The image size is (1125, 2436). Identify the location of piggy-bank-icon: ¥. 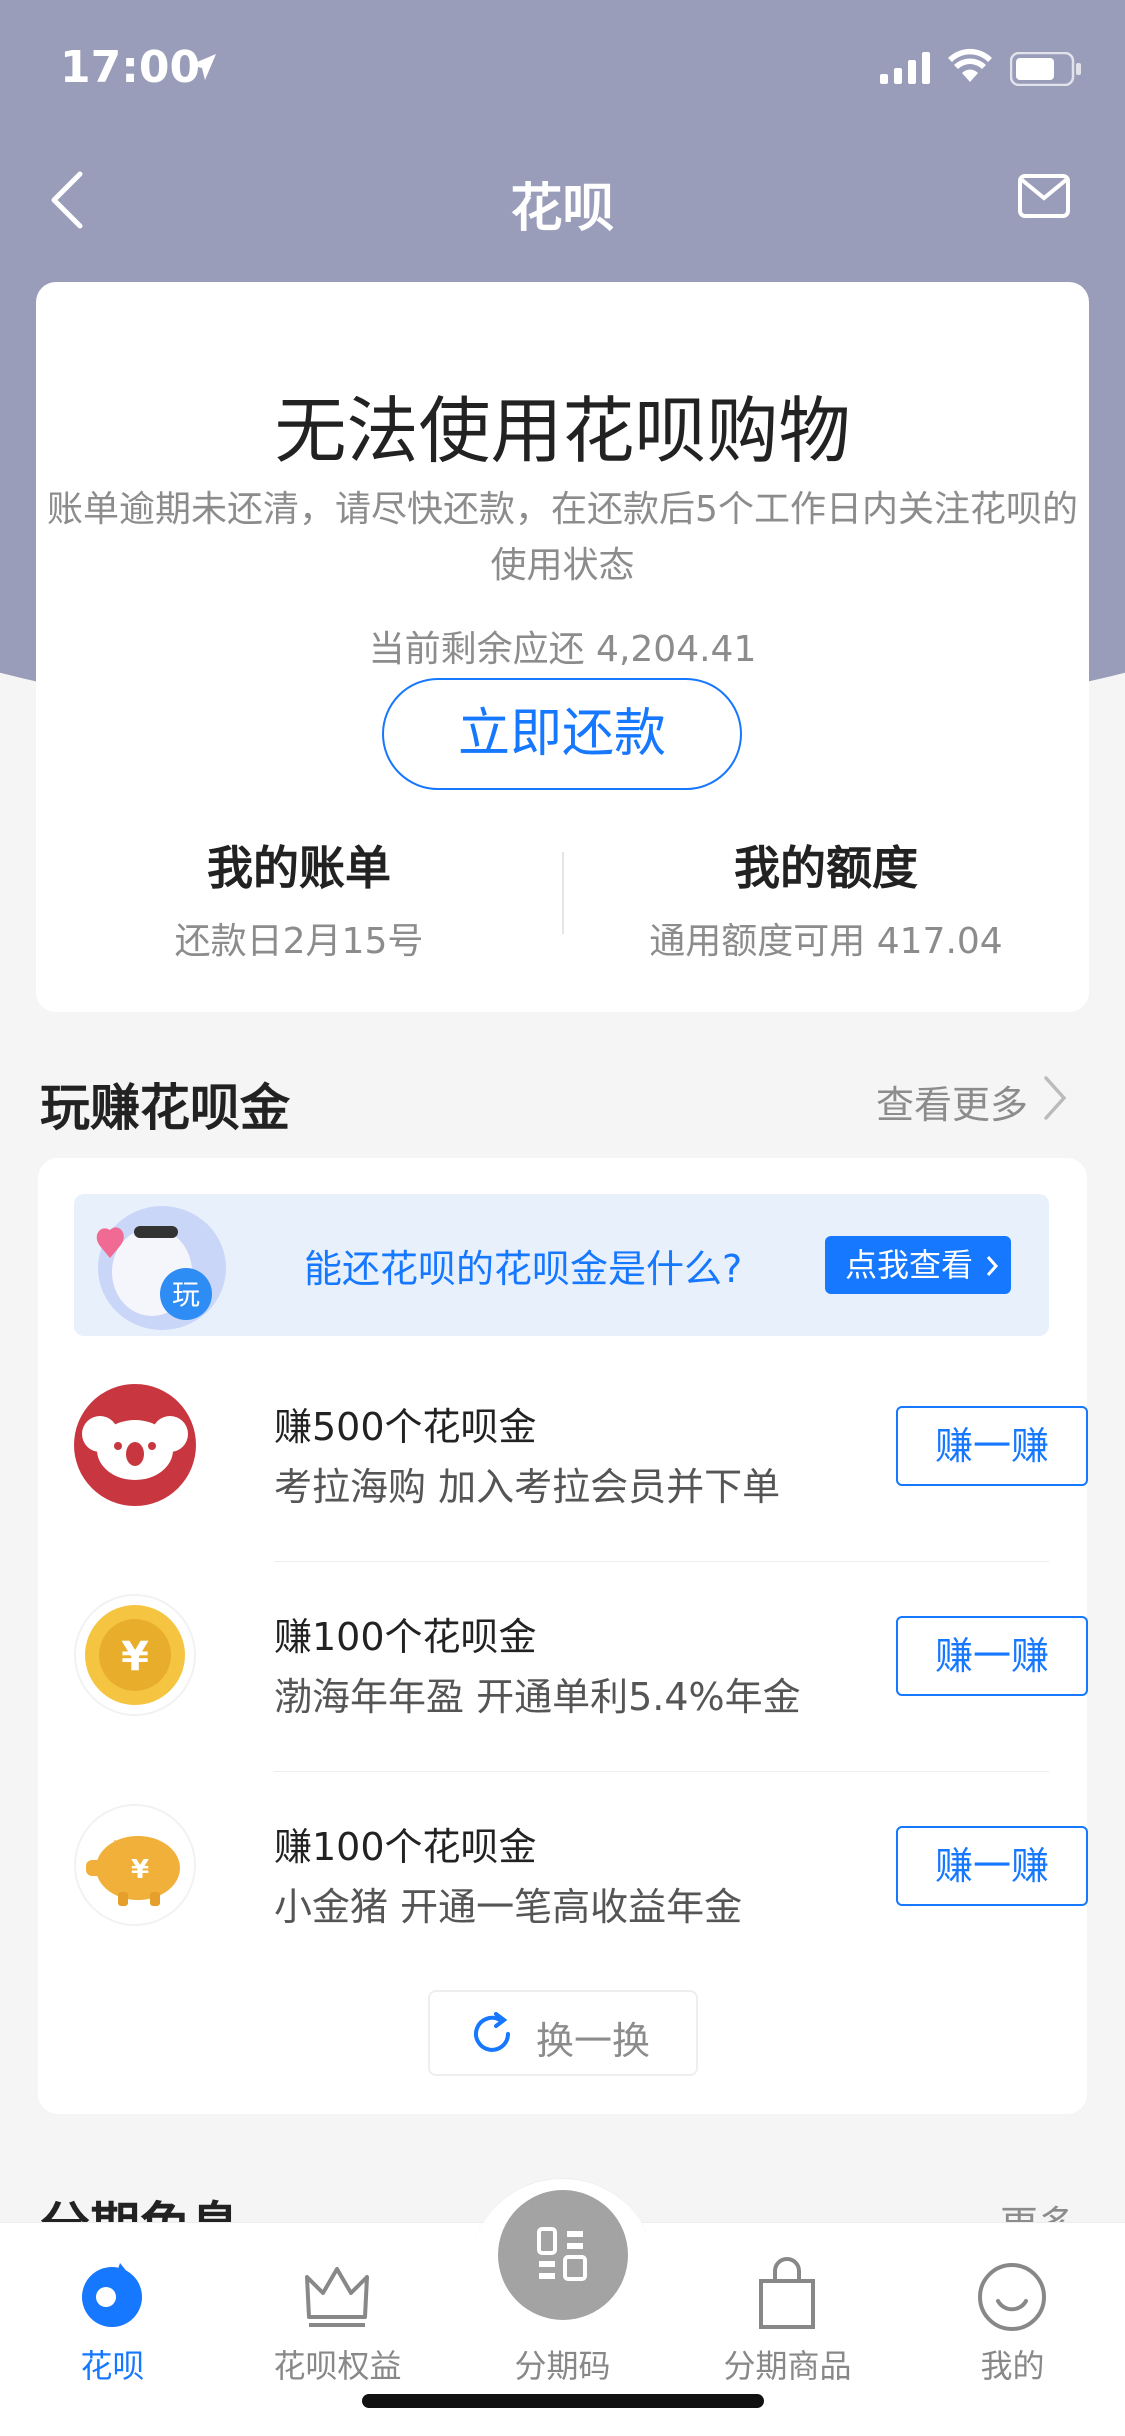
(135, 1865).